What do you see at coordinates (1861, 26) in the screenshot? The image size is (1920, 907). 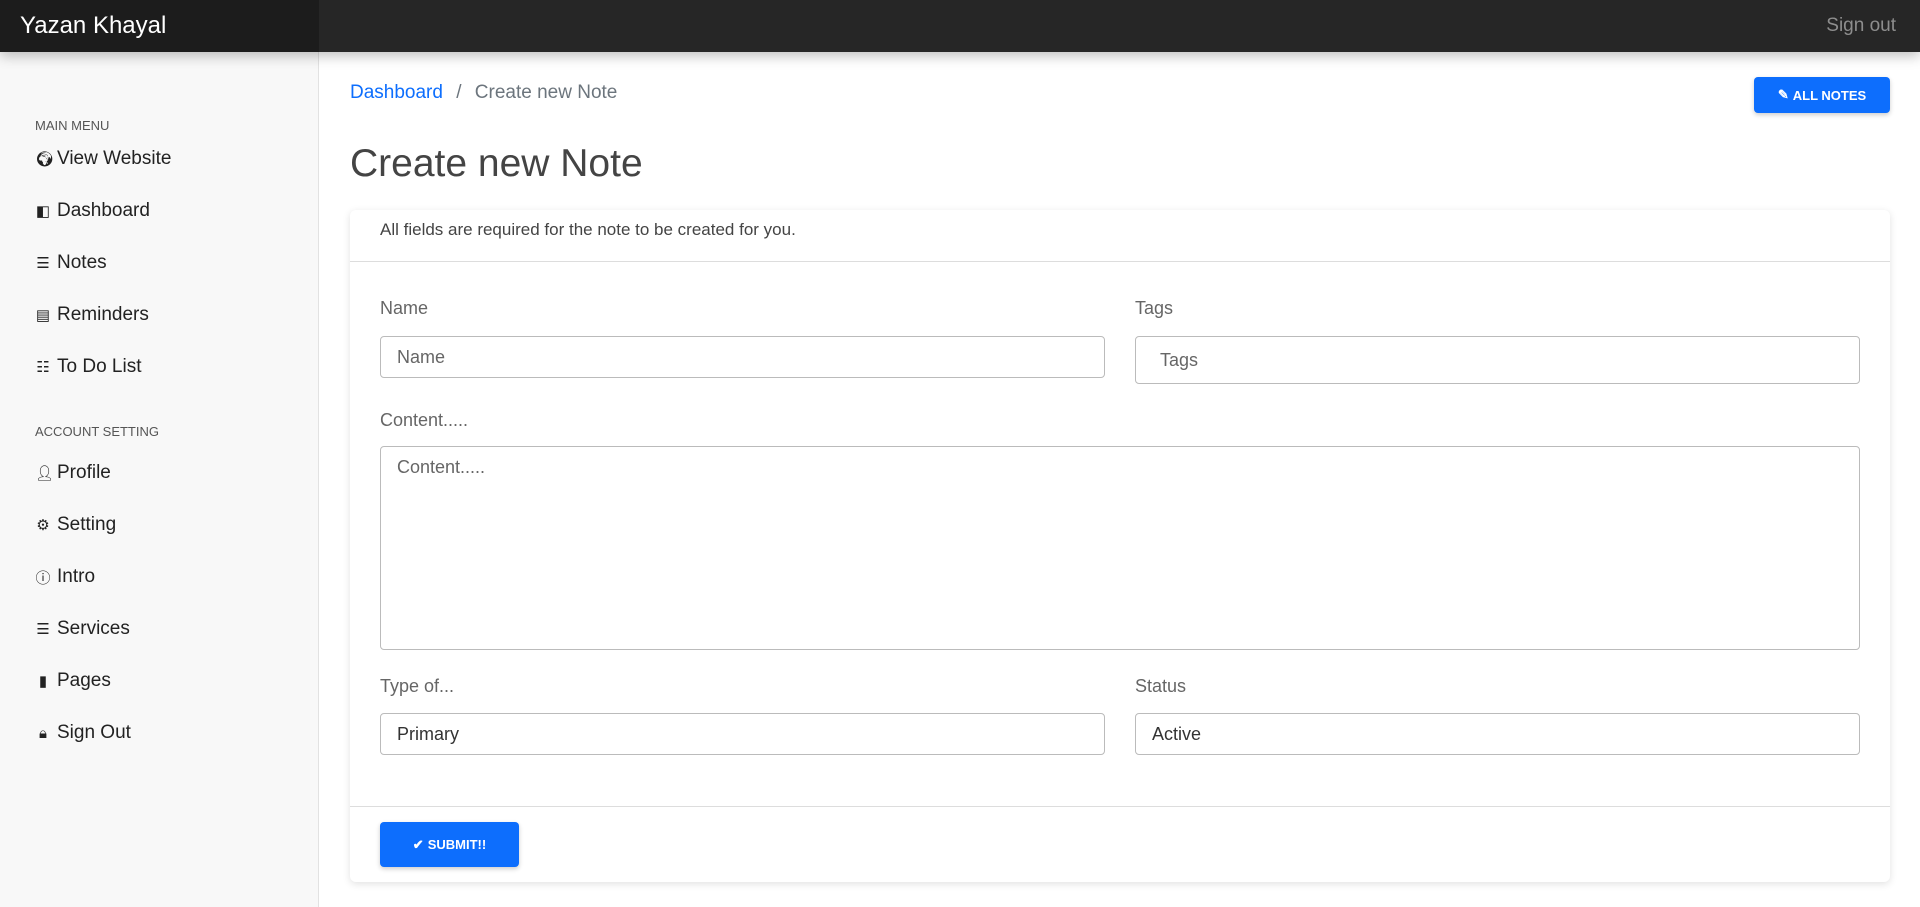 I see `sign-out-link: Sign out` at bounding box center [1861, 26].